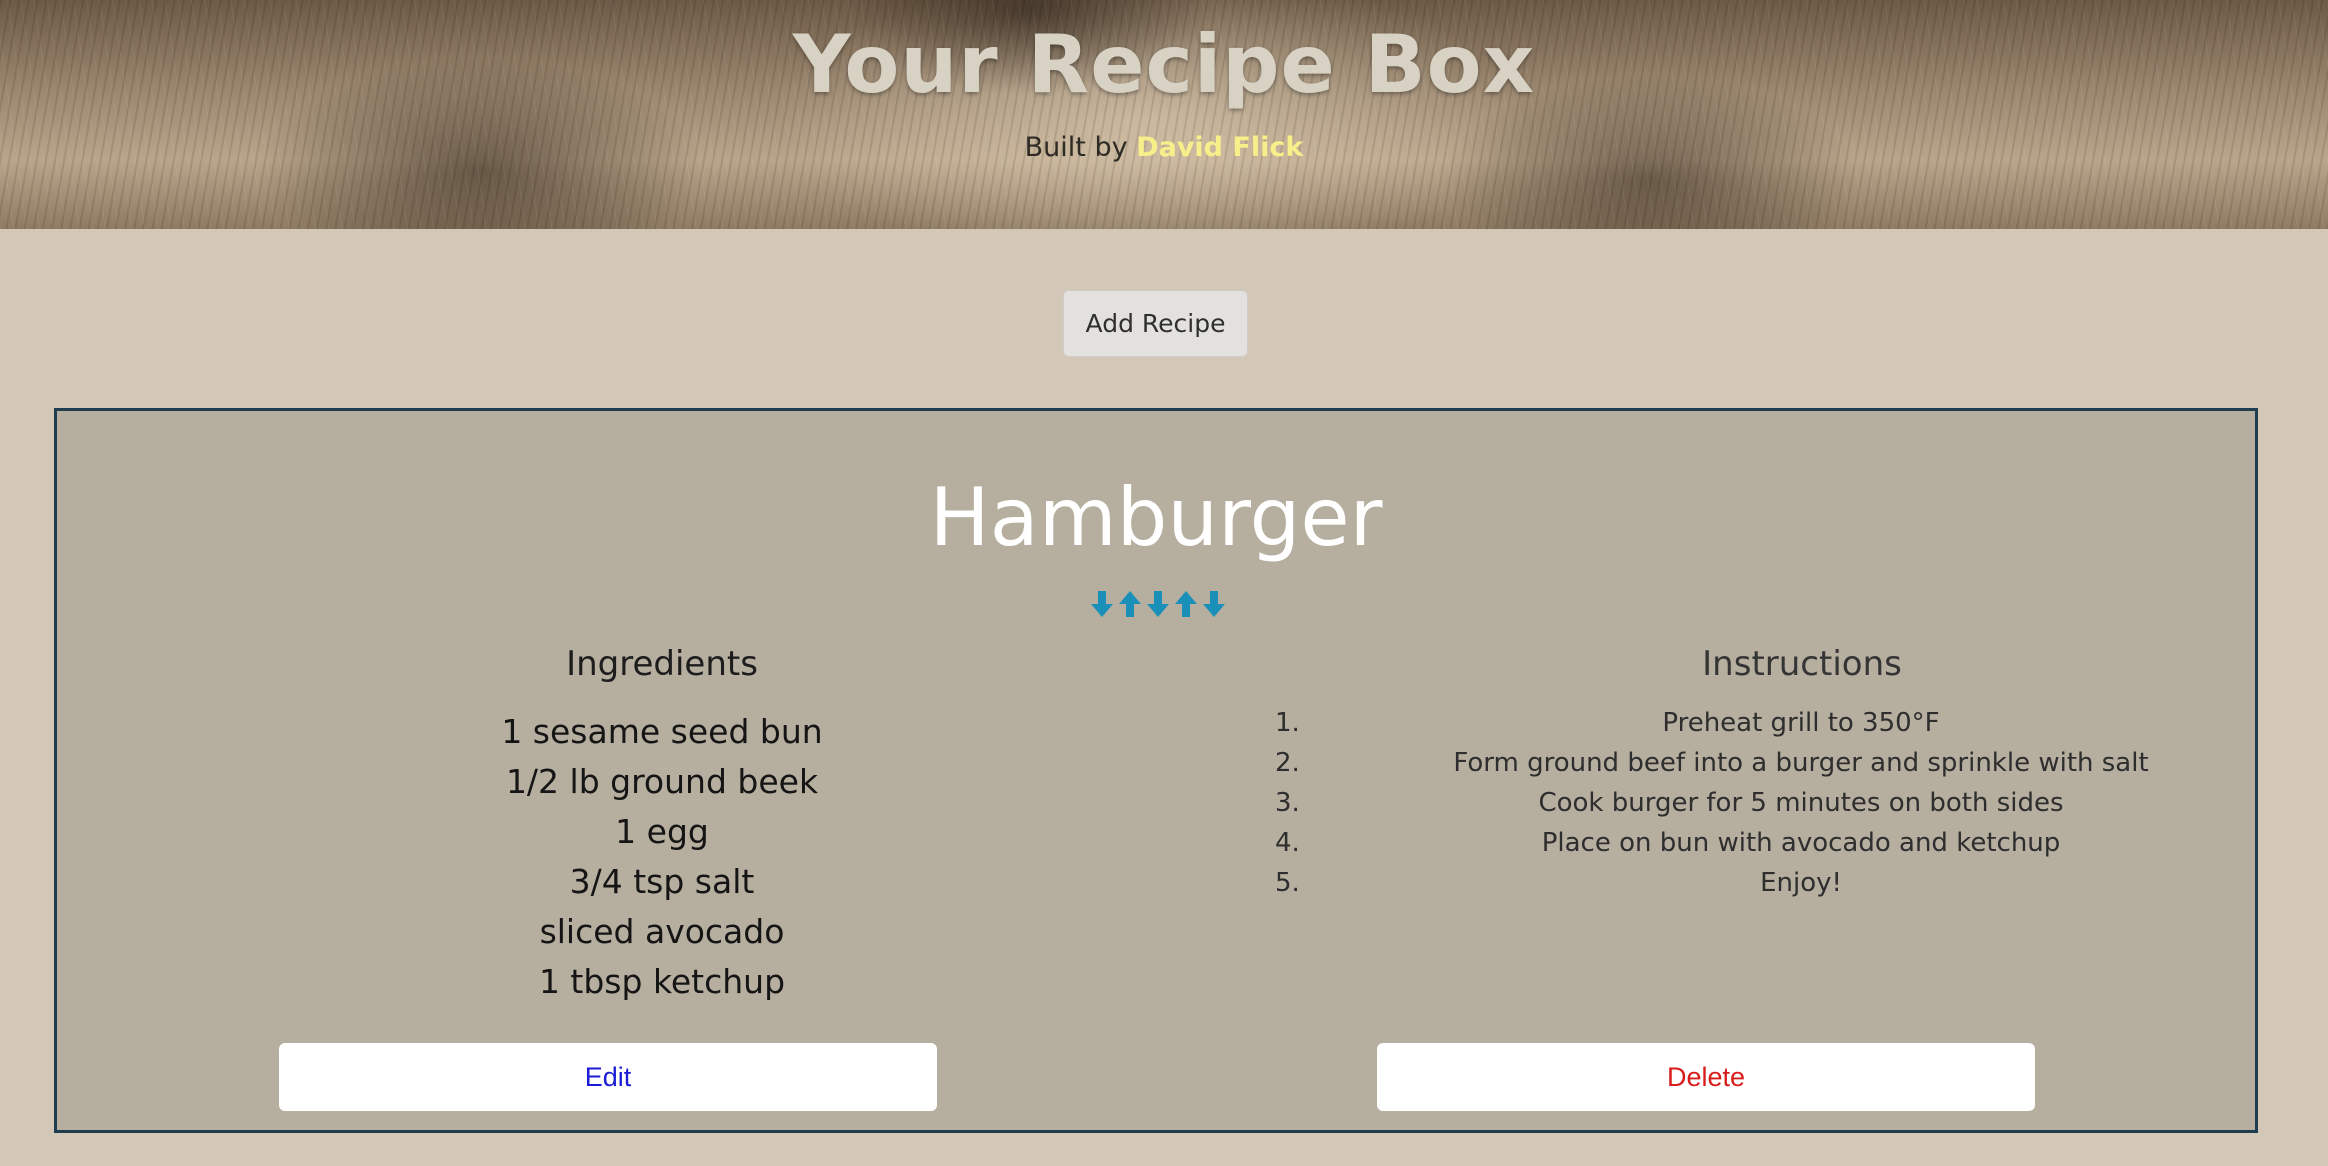  Describe the element at coordinates (662, 981) in the screenshot. I see `ingredient-item: 1 tbsp ketchup` at that location.